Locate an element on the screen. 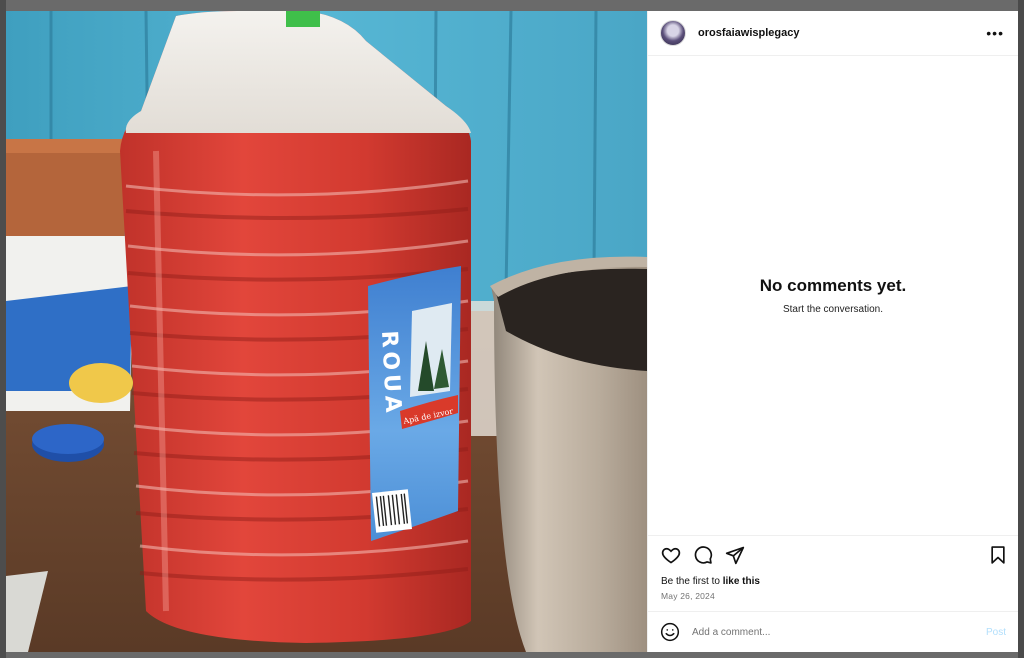  post-date: May 26, 2024 is located at coordinates (833, 597).